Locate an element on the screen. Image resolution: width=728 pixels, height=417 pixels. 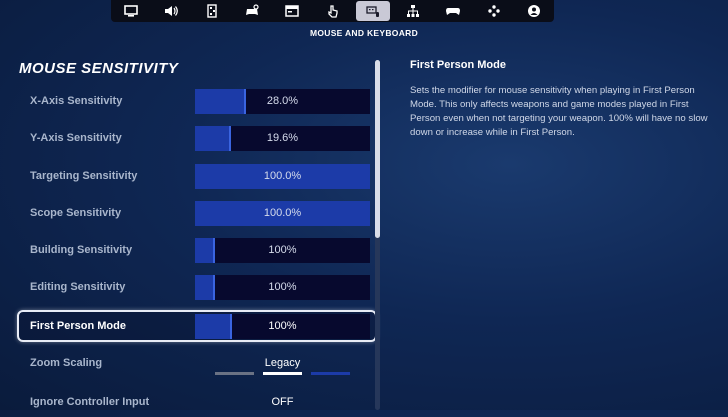
setting-label: Targeting Sensitivity is located at coordinates (84, 176).